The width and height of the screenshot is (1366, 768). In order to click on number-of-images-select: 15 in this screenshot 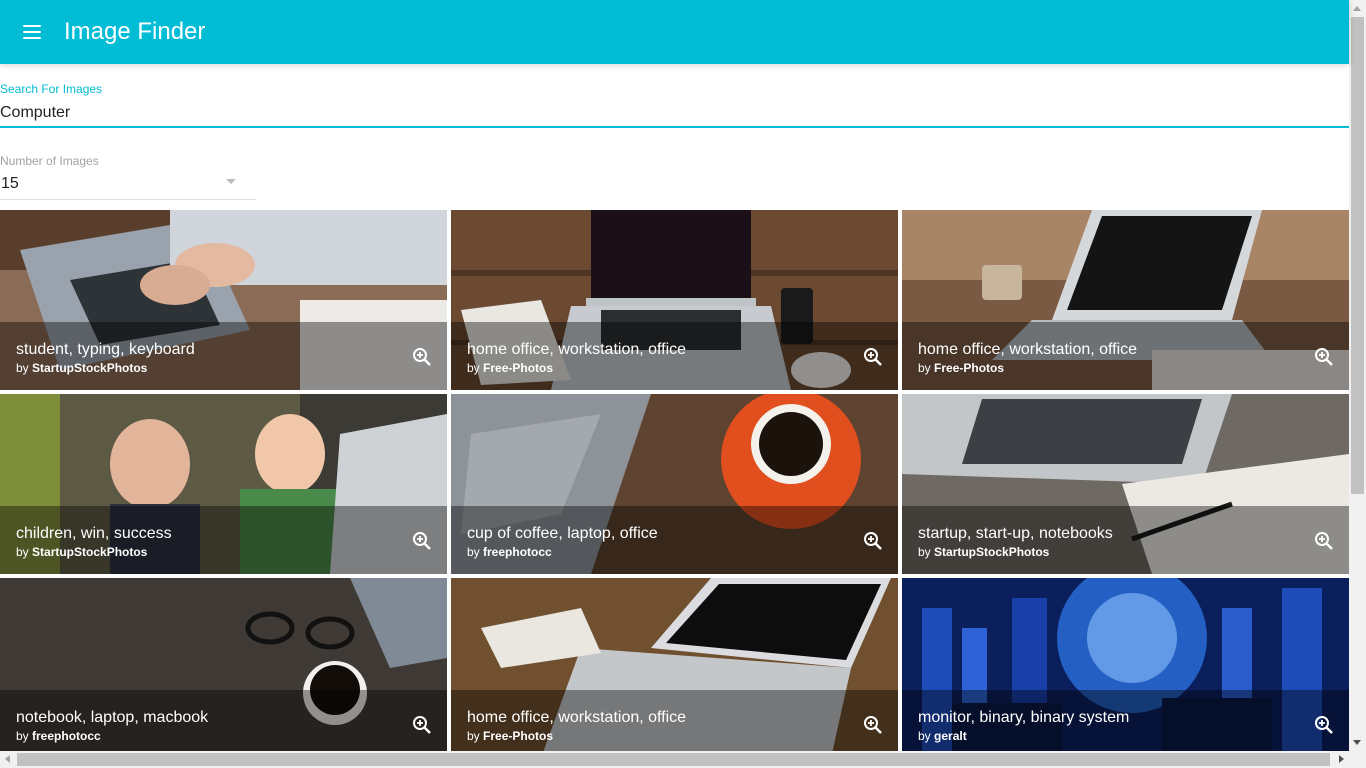, I will do `click(128, 185)`.